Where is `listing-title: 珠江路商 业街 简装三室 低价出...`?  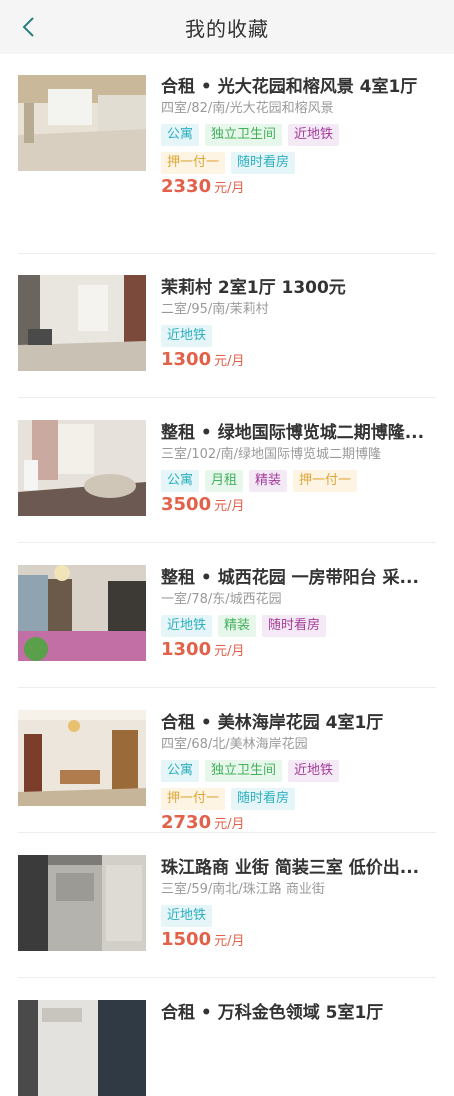
listing-title: 珠江路商 业街 简装三室 低价出... is located at coordinates (290, 868).